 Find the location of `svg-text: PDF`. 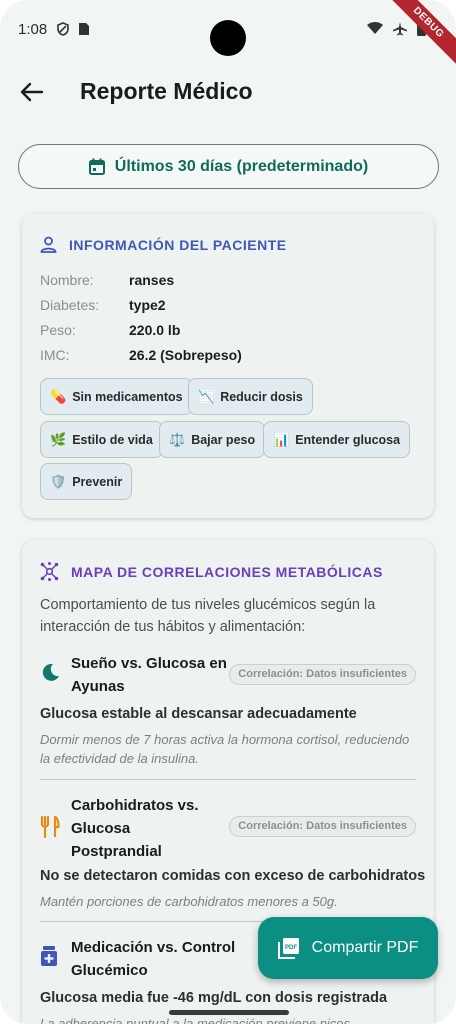

svg-text: PDF is located at coordinates (291, 948).